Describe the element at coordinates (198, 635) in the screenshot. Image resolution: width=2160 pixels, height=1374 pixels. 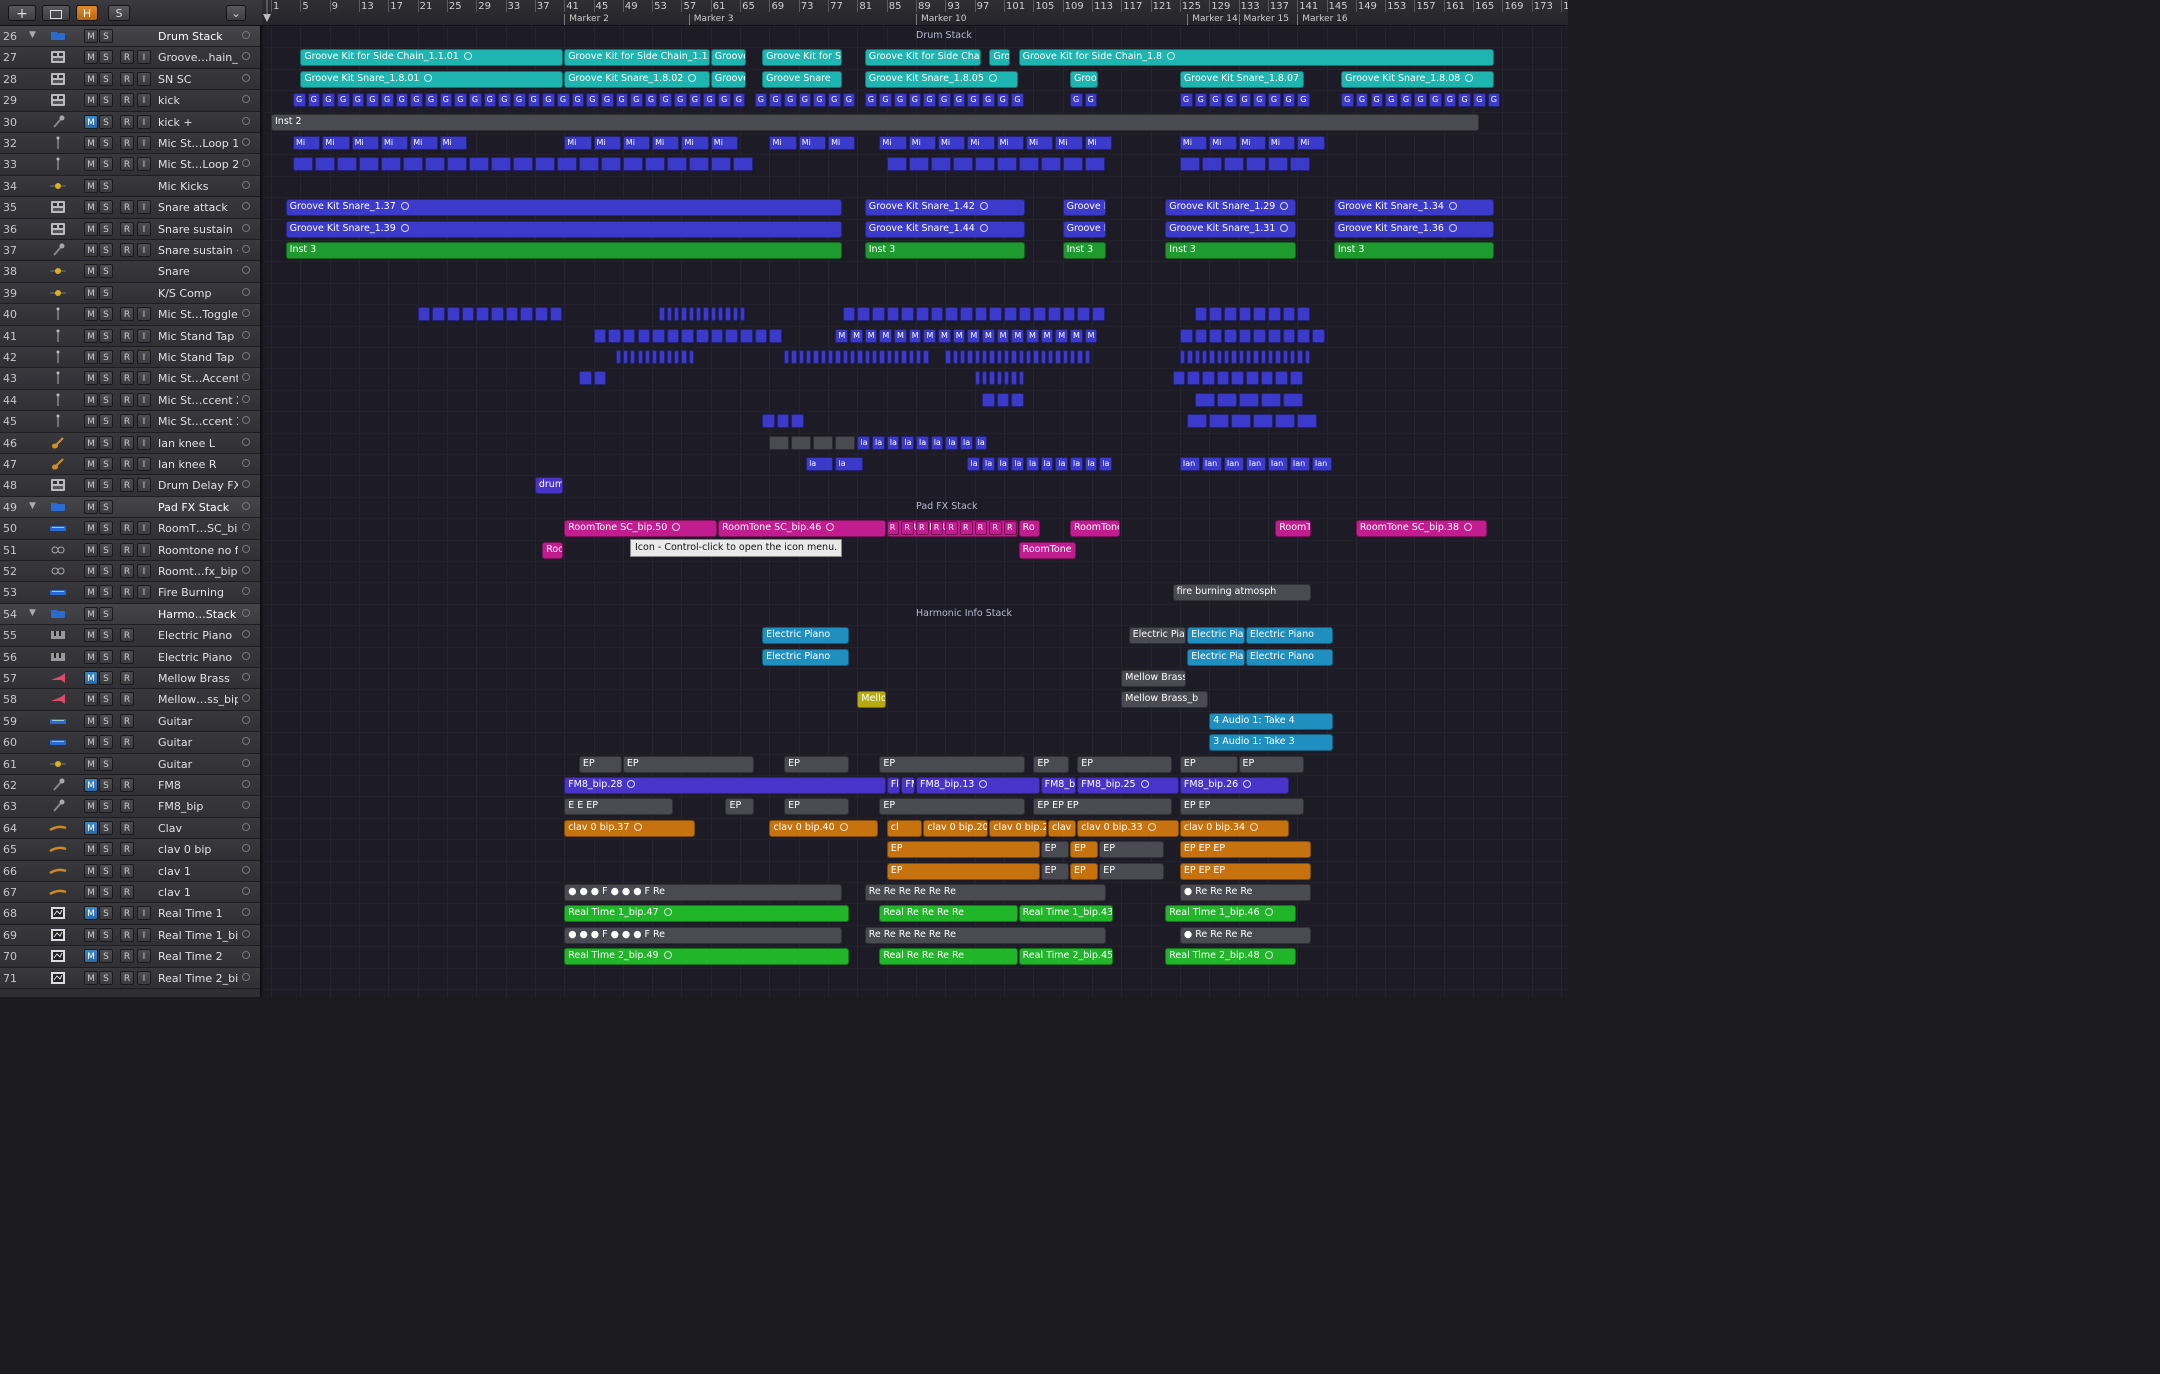
I see `track-name: Electric Piano` at that location.